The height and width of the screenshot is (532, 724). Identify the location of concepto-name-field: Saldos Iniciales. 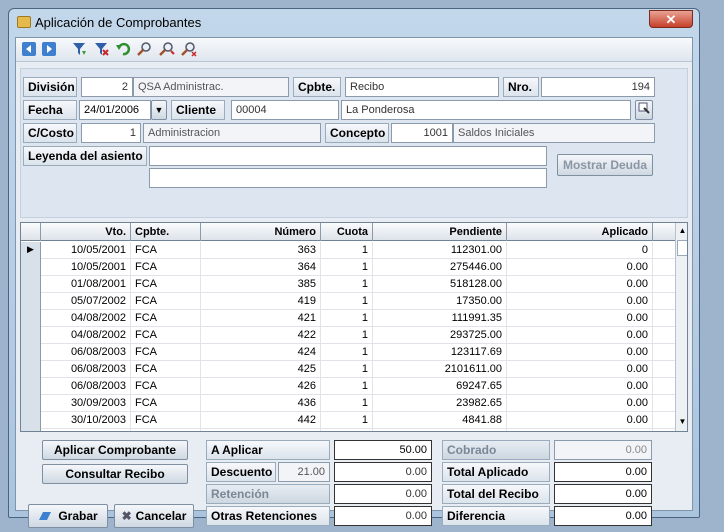
(554, 133).